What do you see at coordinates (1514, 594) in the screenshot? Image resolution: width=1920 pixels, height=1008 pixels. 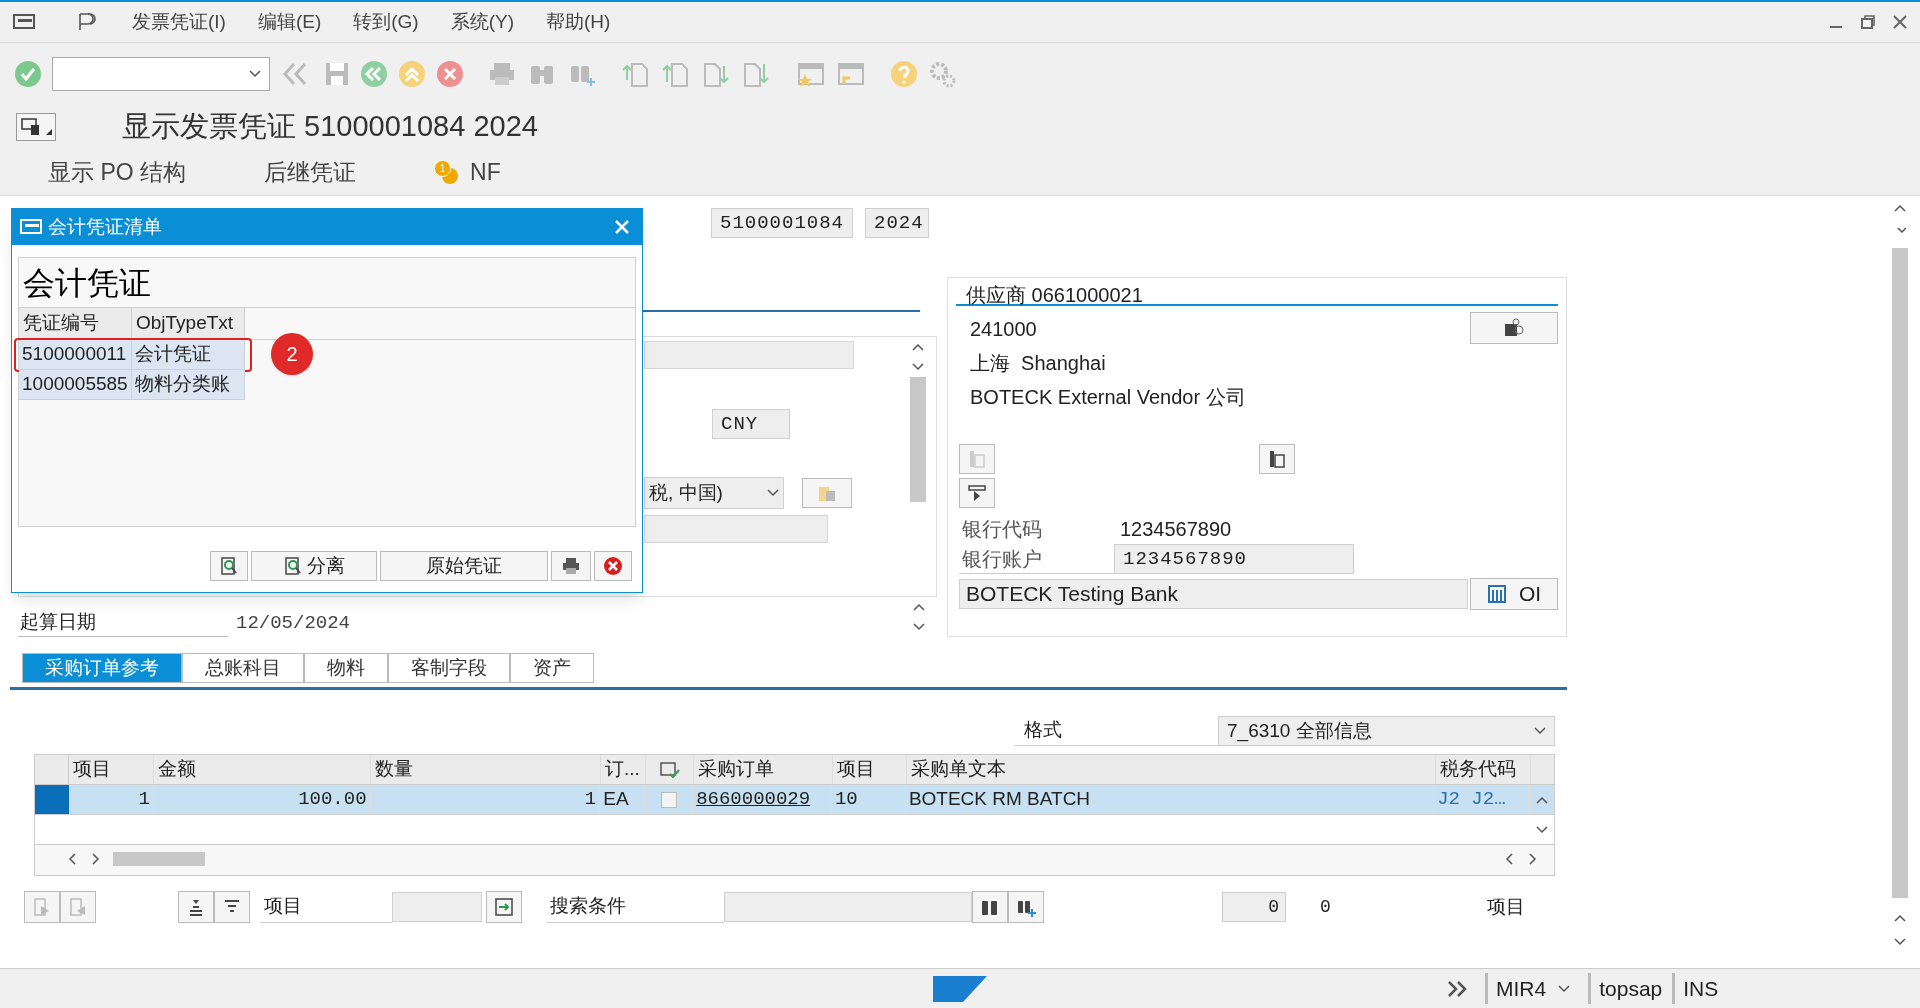 I see `oi-button: OI` at bounding box center [1514, 594].